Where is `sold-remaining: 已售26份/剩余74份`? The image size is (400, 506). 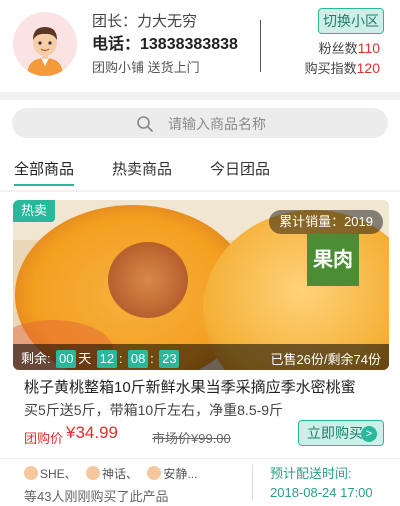
sold-remaining: 已售26份/剩余74份 is located at coordinates (325, 359).